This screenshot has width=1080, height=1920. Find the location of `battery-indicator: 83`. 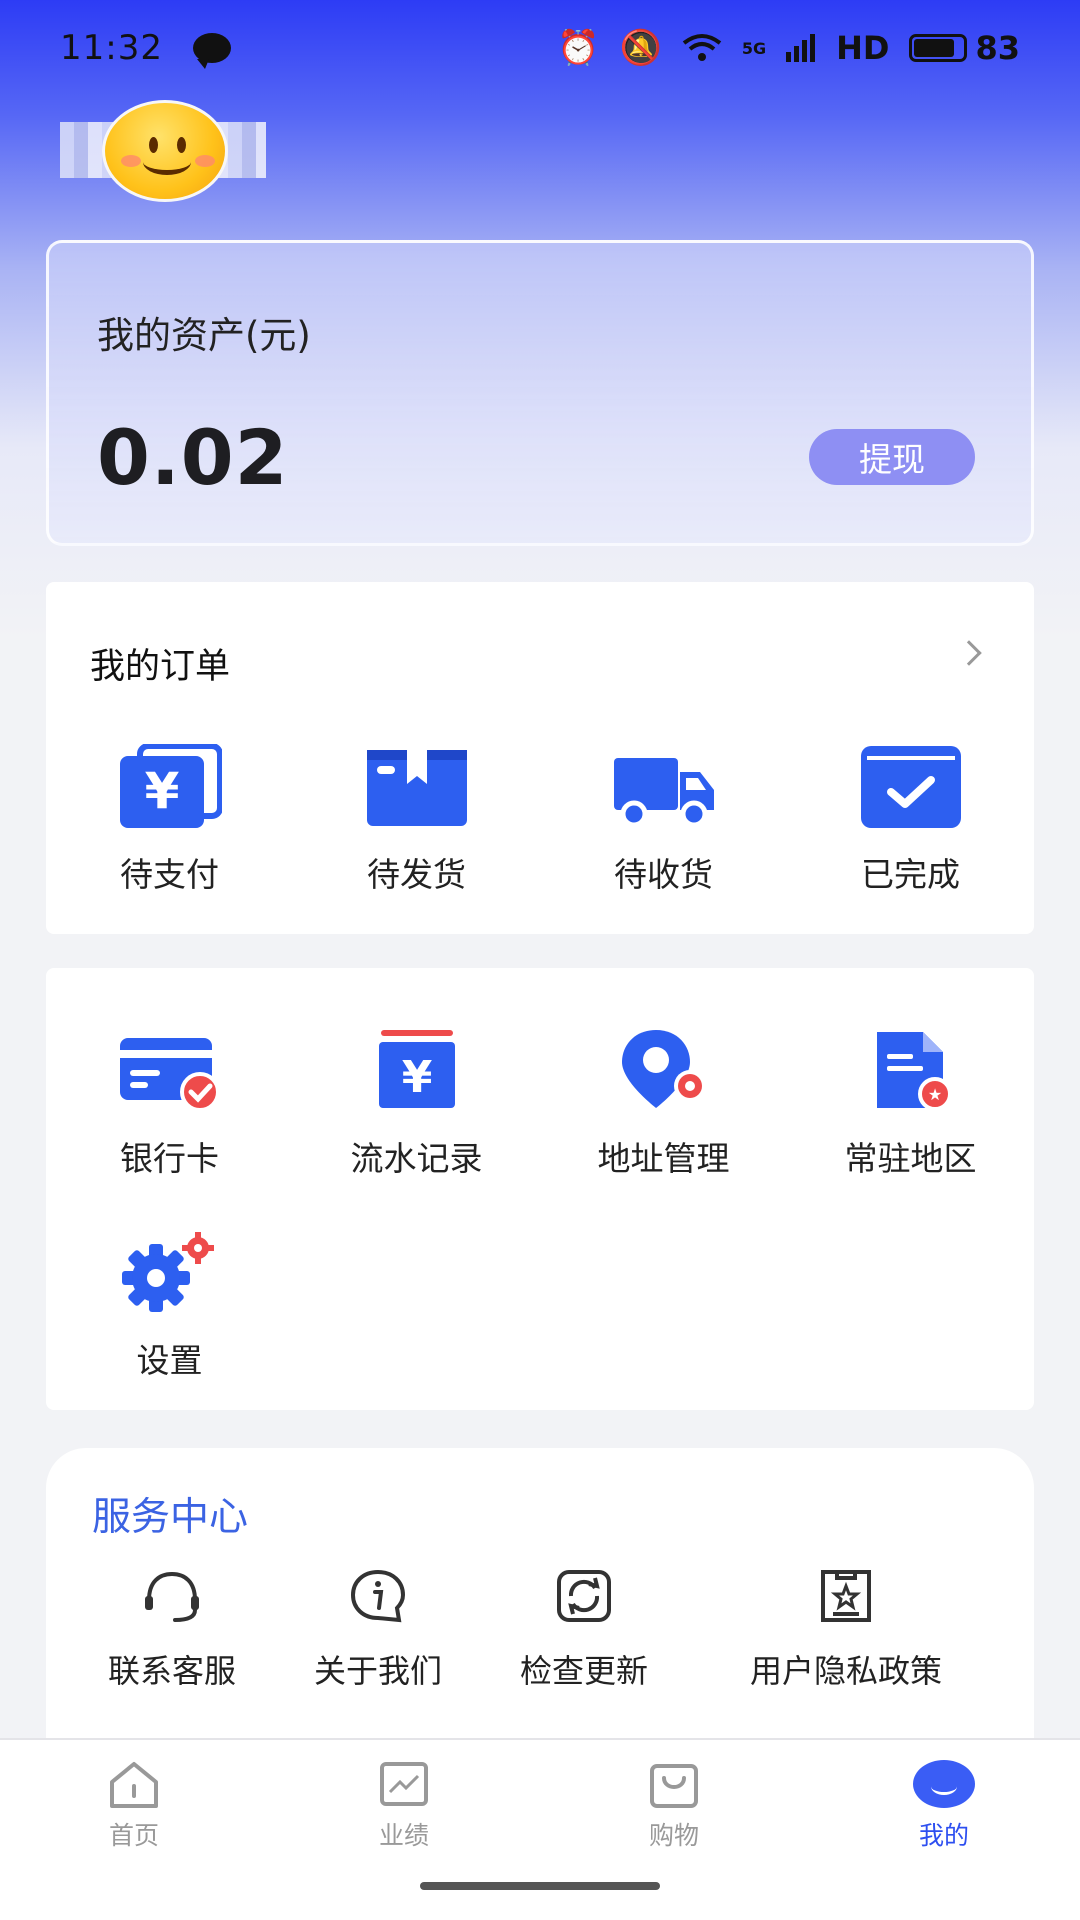

battery-indicator: 83 is located at coordinates (964, 48).